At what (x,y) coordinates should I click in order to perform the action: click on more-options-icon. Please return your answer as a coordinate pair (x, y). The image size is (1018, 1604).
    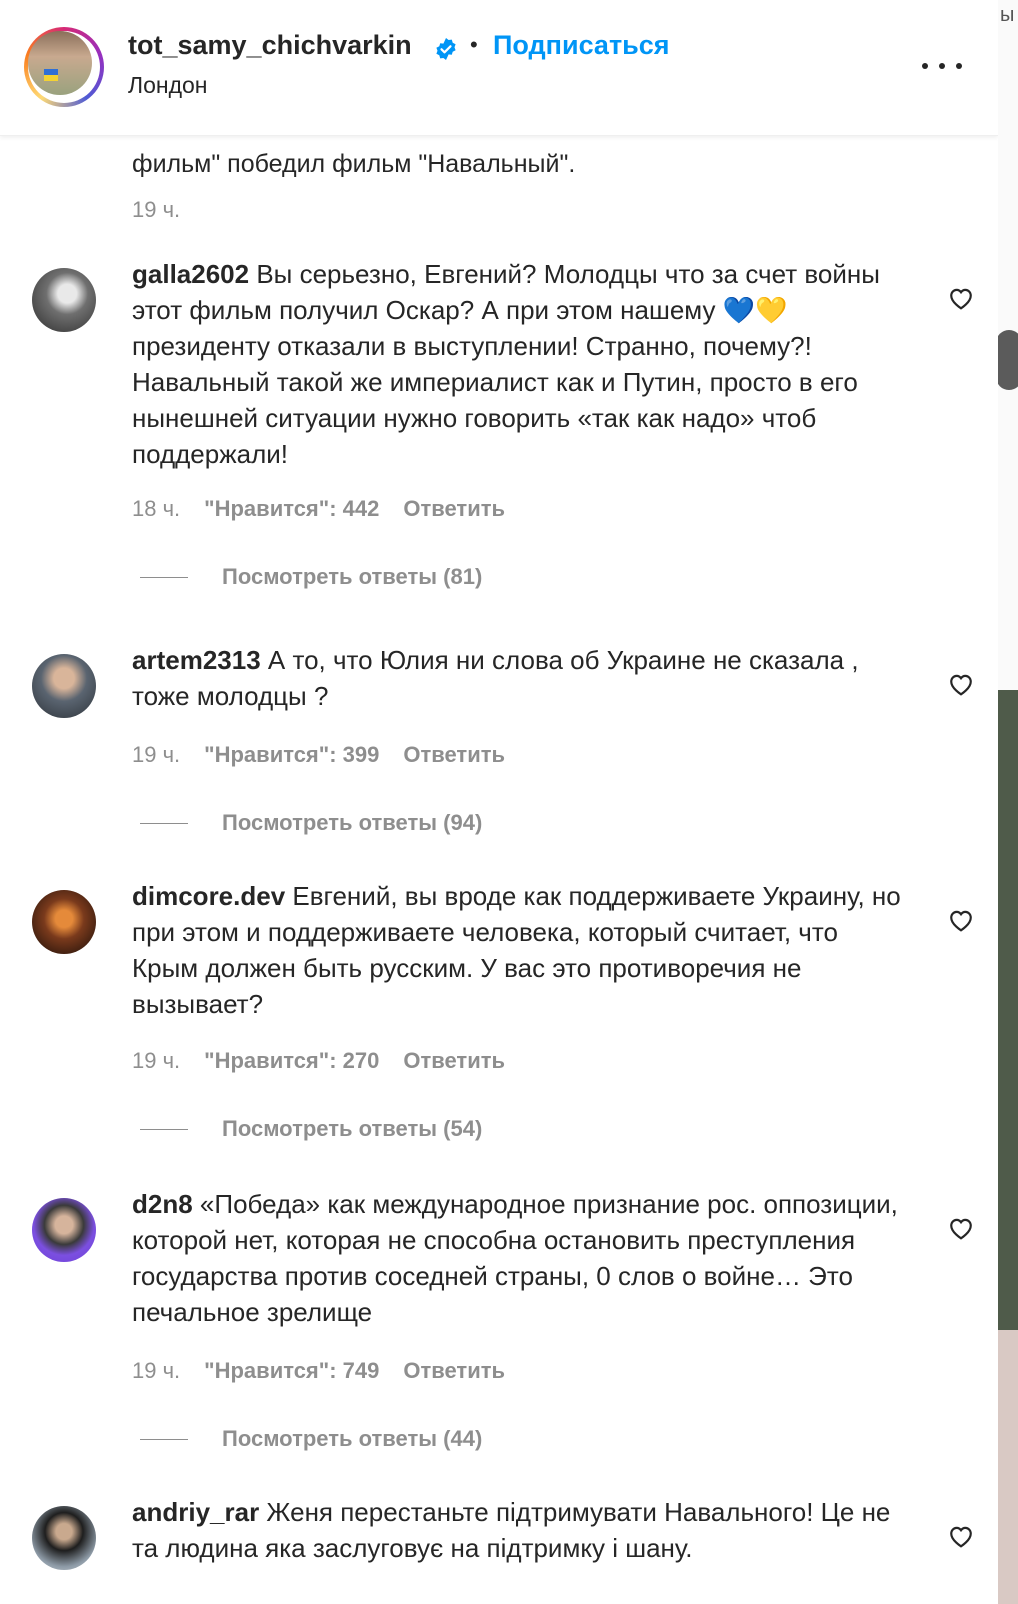
    Looking at the image, I should click on (942, 66).